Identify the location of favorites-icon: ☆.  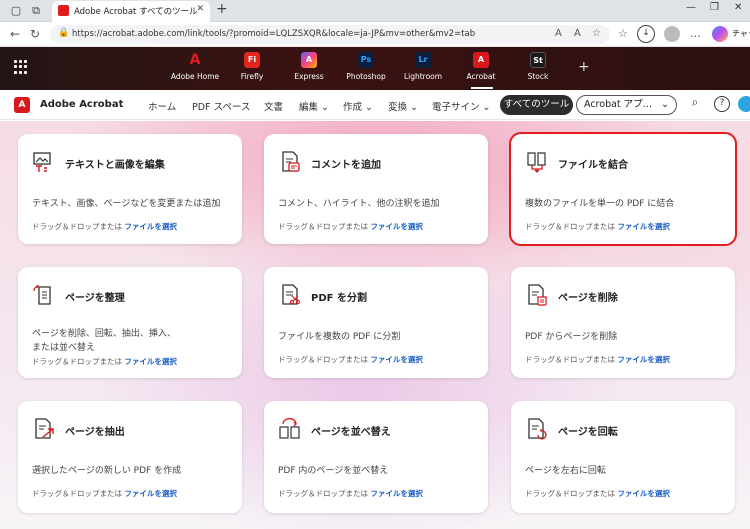
(623, 33).